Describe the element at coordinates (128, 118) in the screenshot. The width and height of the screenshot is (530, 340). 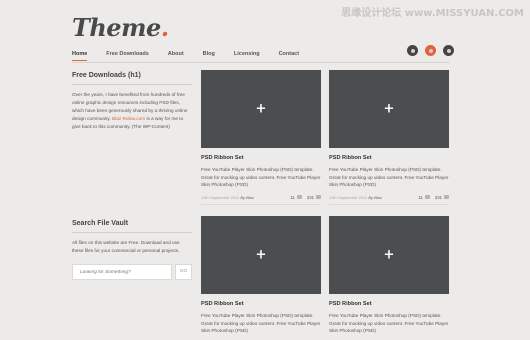
I see `site-link: Blaz Robar.com` at that location.